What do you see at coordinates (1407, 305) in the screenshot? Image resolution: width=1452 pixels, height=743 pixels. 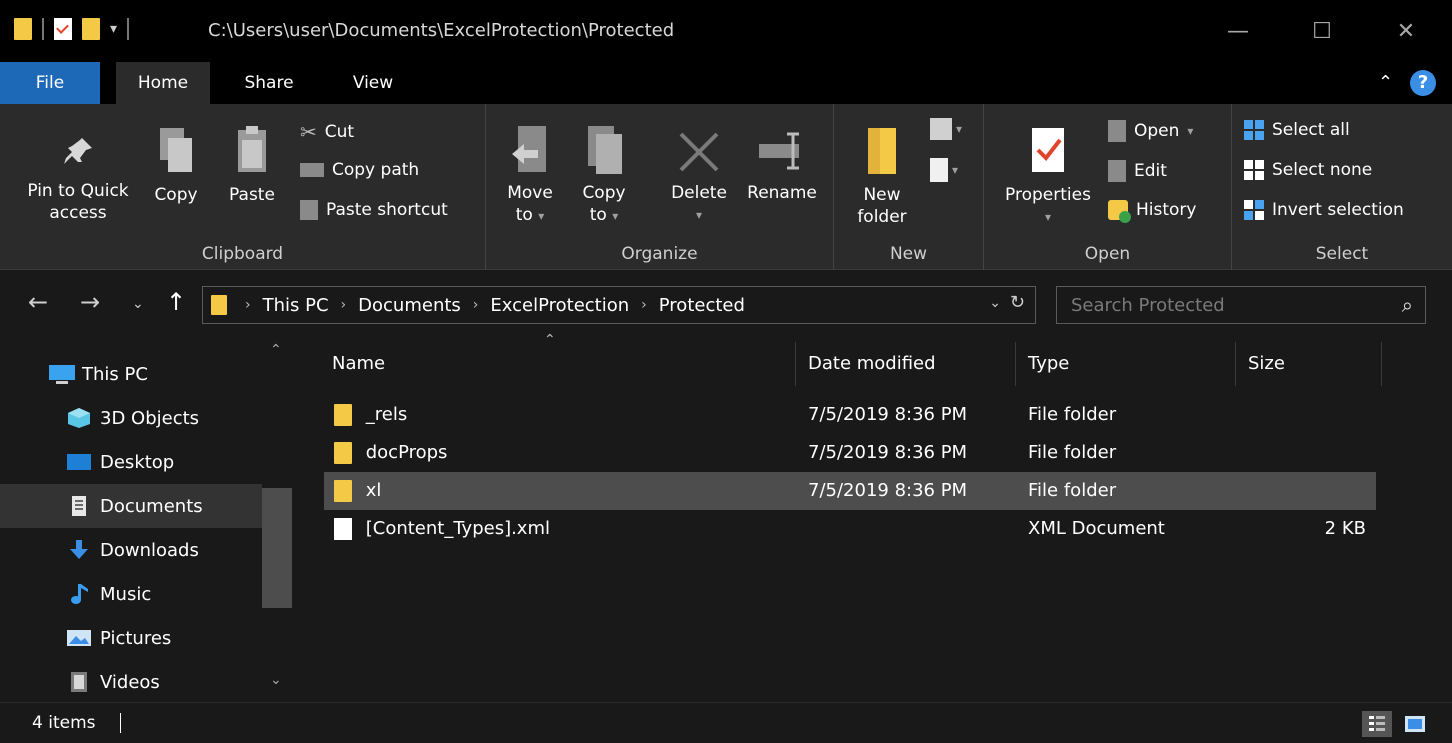 I see `search-icon: ⌕` at bounding box center [1407, 305].